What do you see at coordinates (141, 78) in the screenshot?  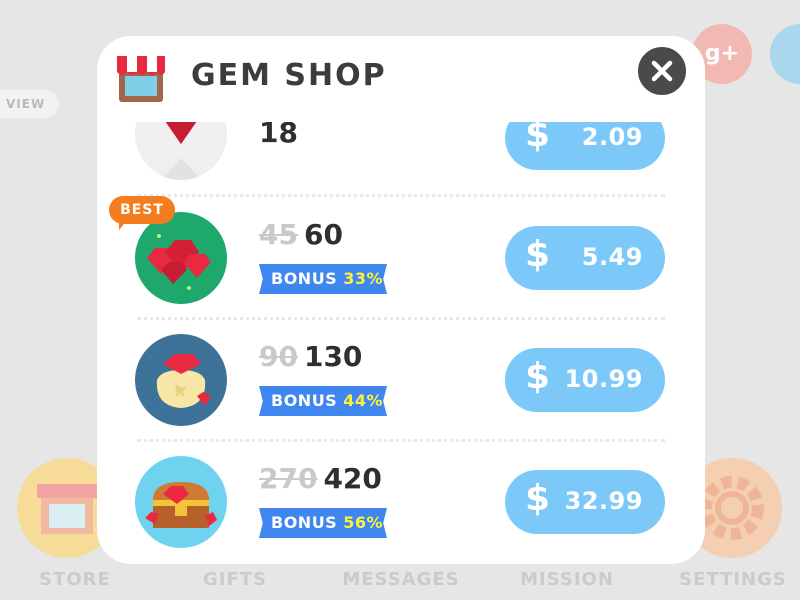 I see `shop-awning-icon` at bounding box center [141, 78].